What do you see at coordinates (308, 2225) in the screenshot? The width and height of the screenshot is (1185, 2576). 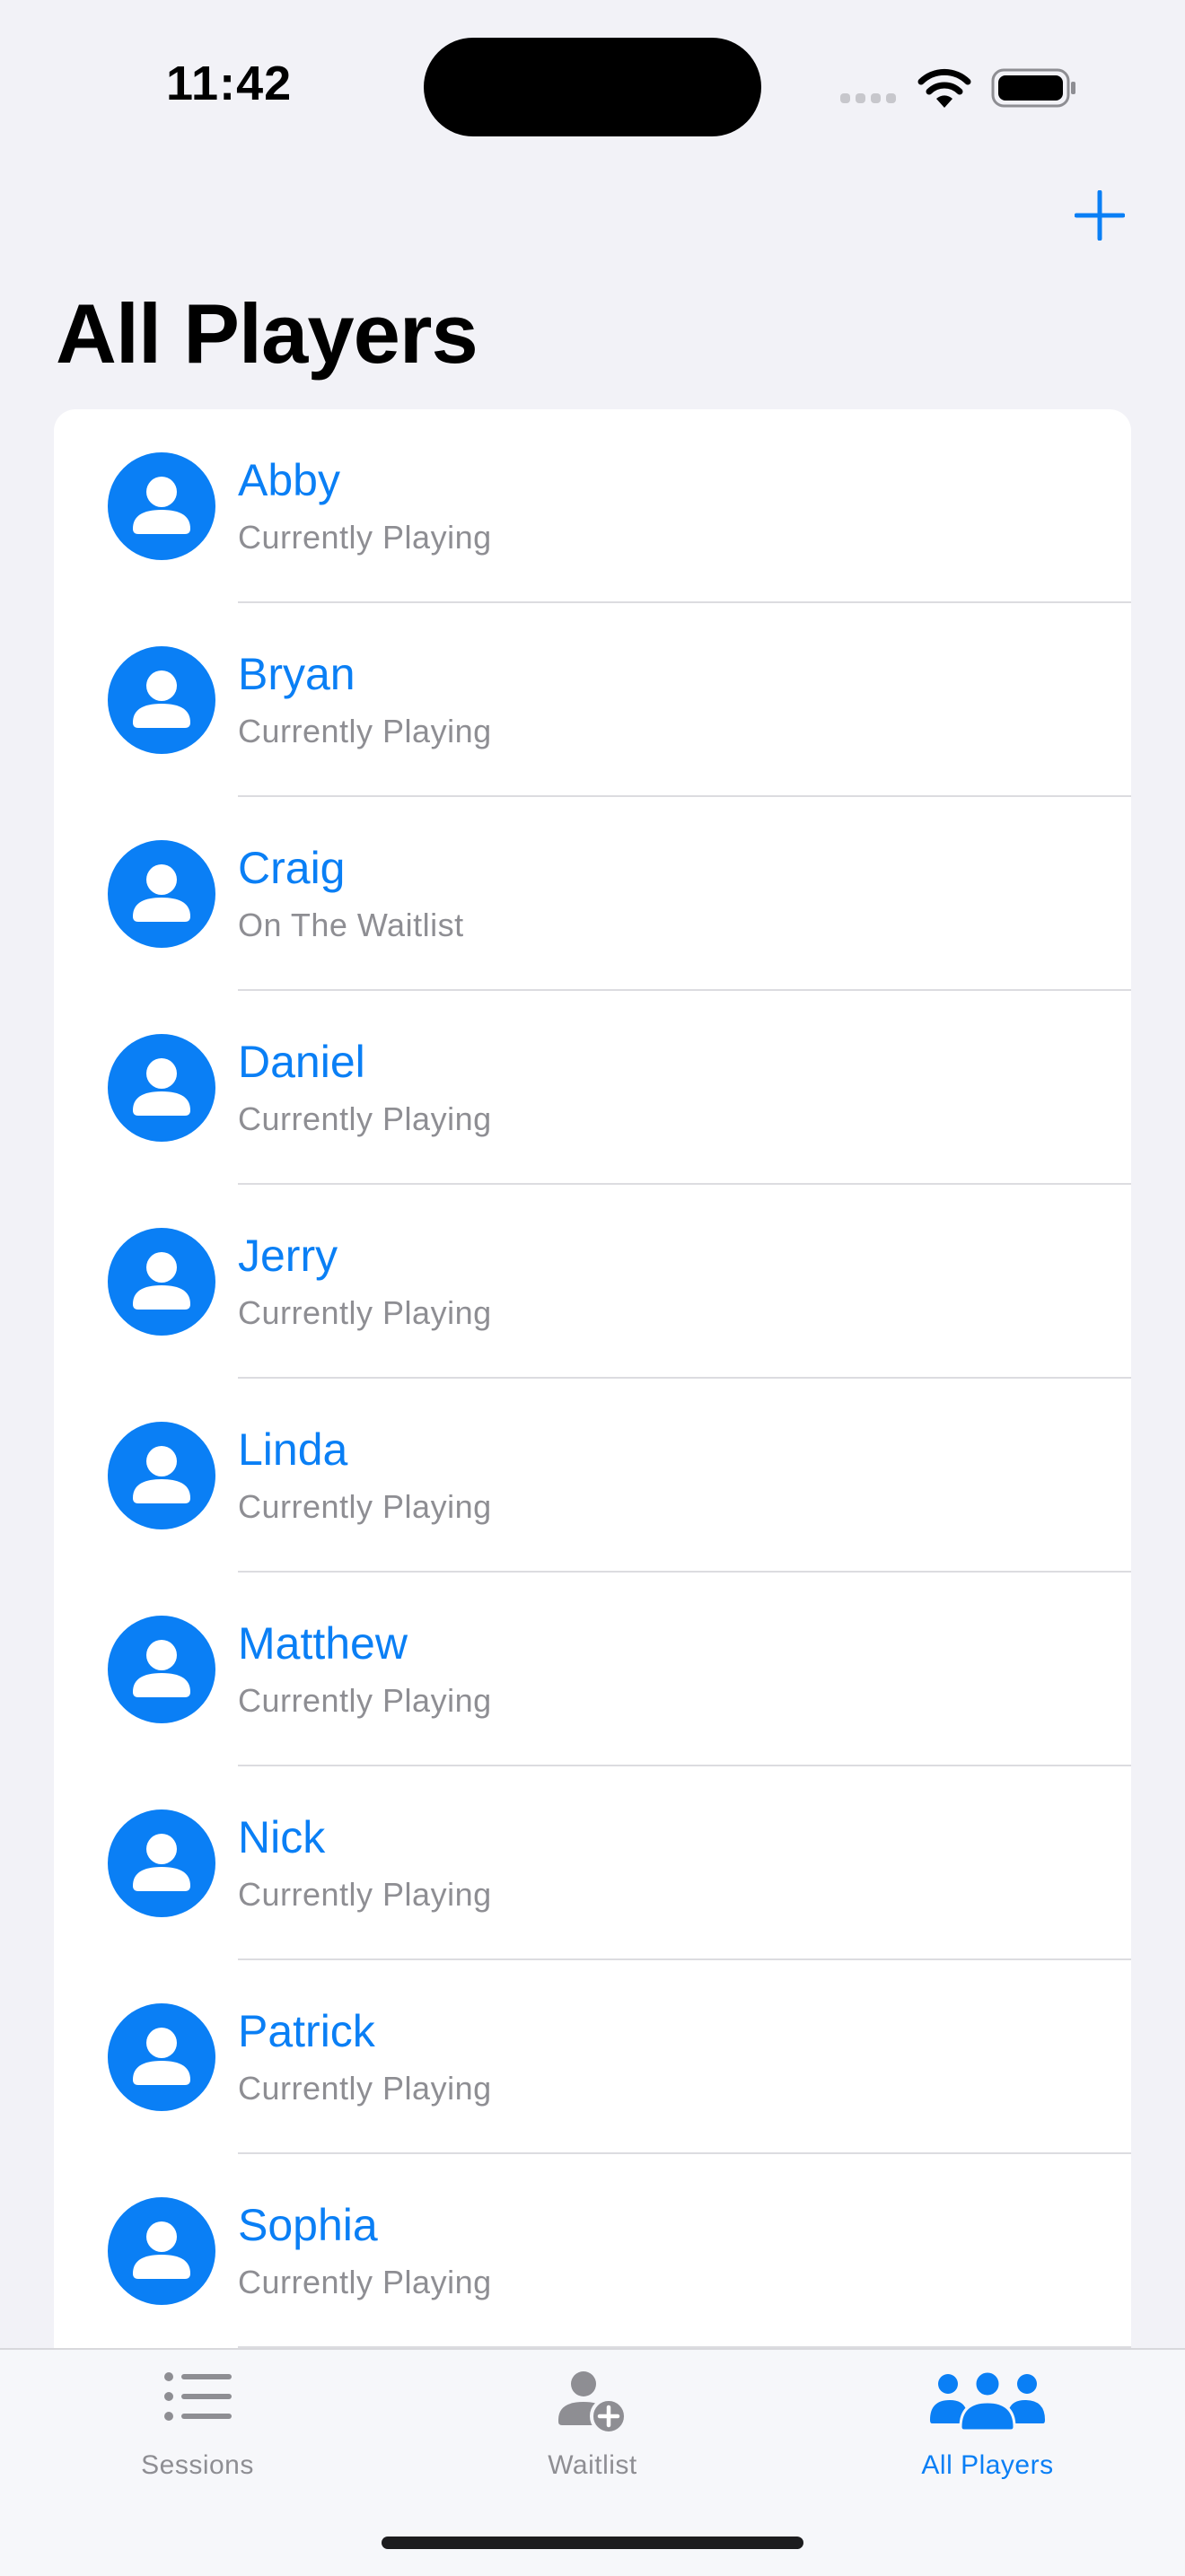 I see `player-name: Sophia` at bounding box center [308, 2225].